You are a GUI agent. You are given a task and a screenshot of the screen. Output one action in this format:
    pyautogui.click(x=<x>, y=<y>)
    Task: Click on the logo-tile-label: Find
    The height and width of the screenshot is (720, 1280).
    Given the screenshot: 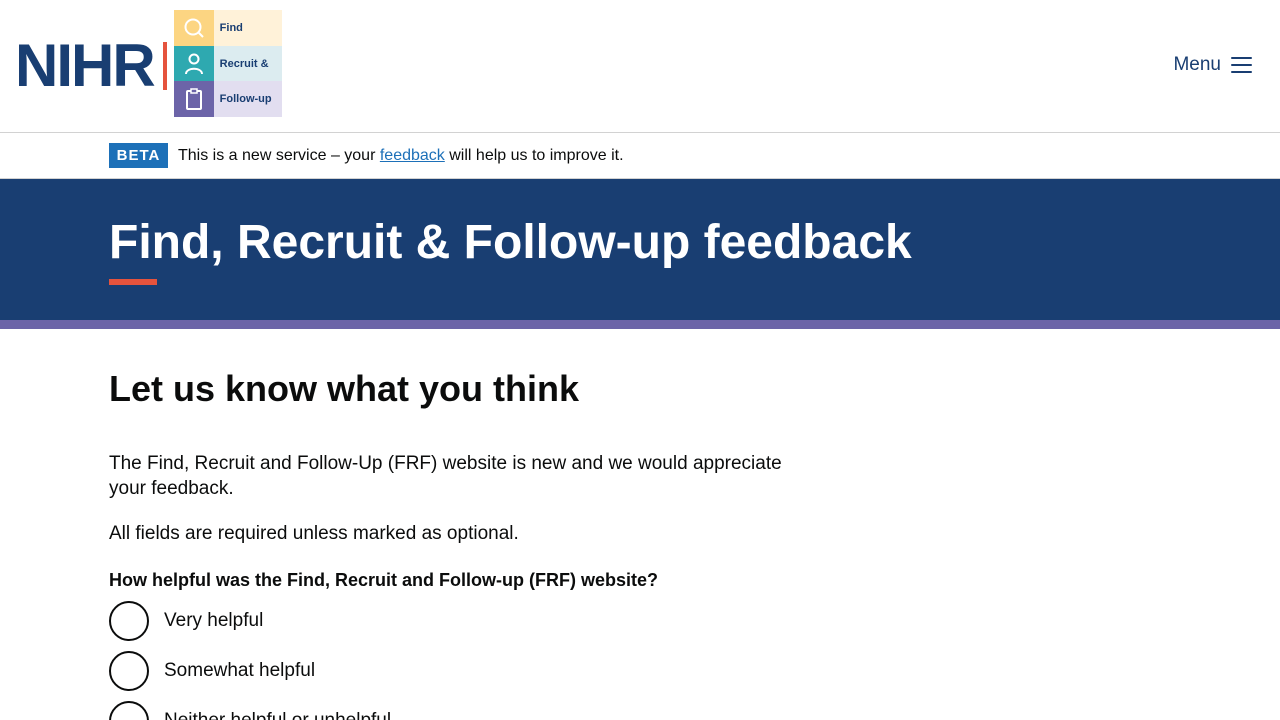 What is the action you would take?
    pyautogui.click(x=247, y=28)
    